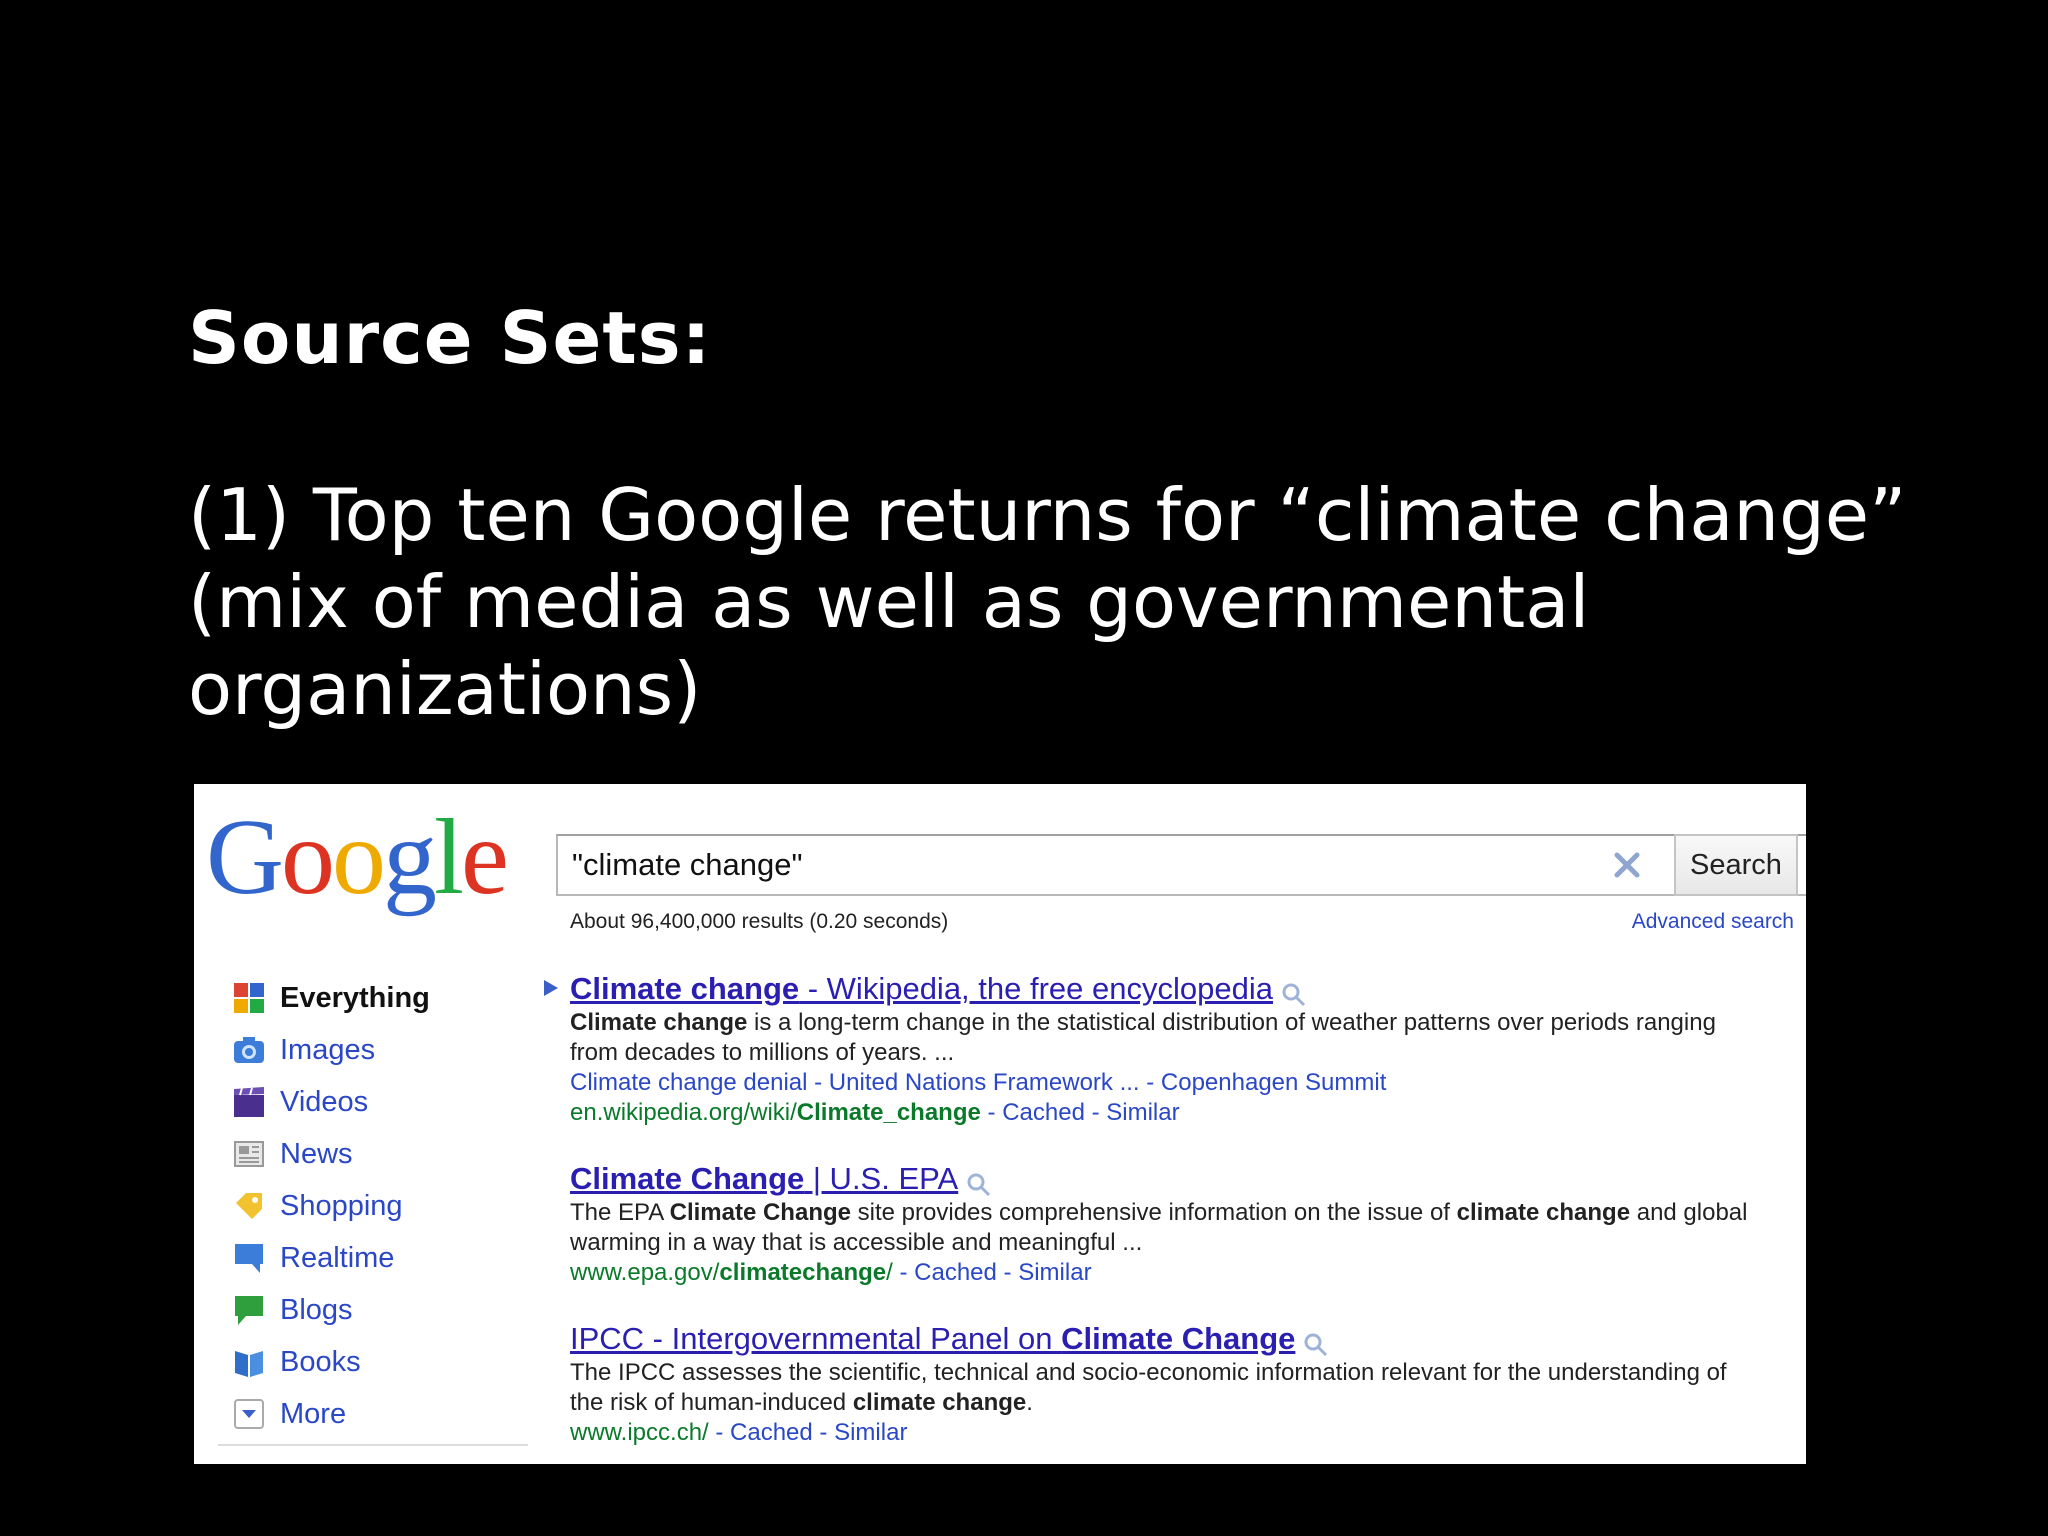 The height and width of the screenshot is (1536, 2048). I want to click on close-x-icon, so click(1627, 865).